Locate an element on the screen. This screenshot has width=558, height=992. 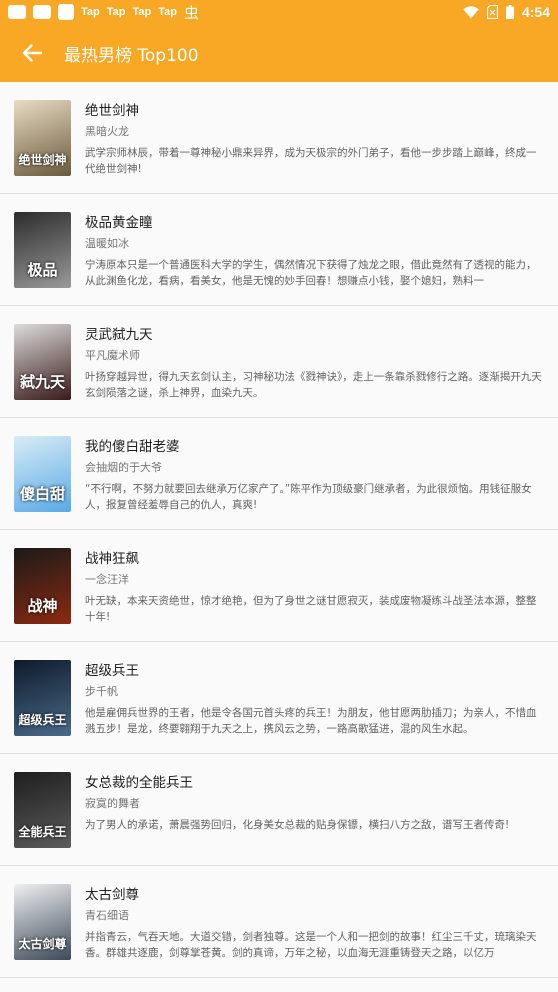
book-title: 超级兵王 is located at coordinates (112, 671).